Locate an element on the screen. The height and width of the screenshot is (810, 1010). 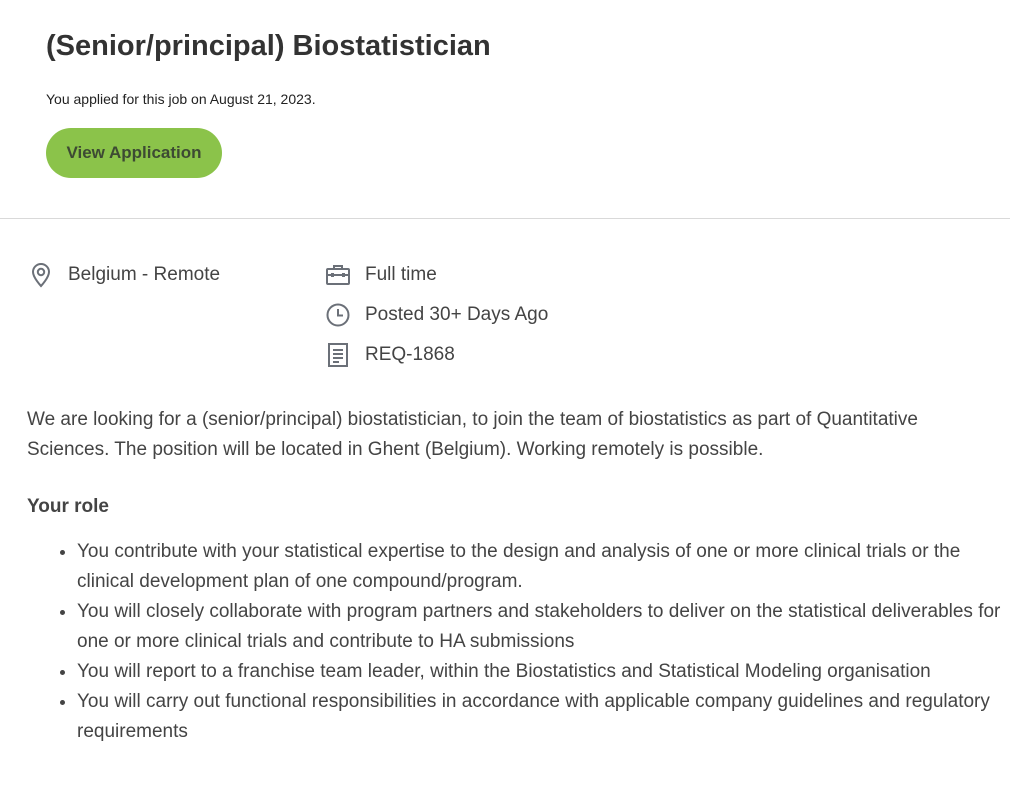
employment-type: Full time is located at coordinates (381, 275).